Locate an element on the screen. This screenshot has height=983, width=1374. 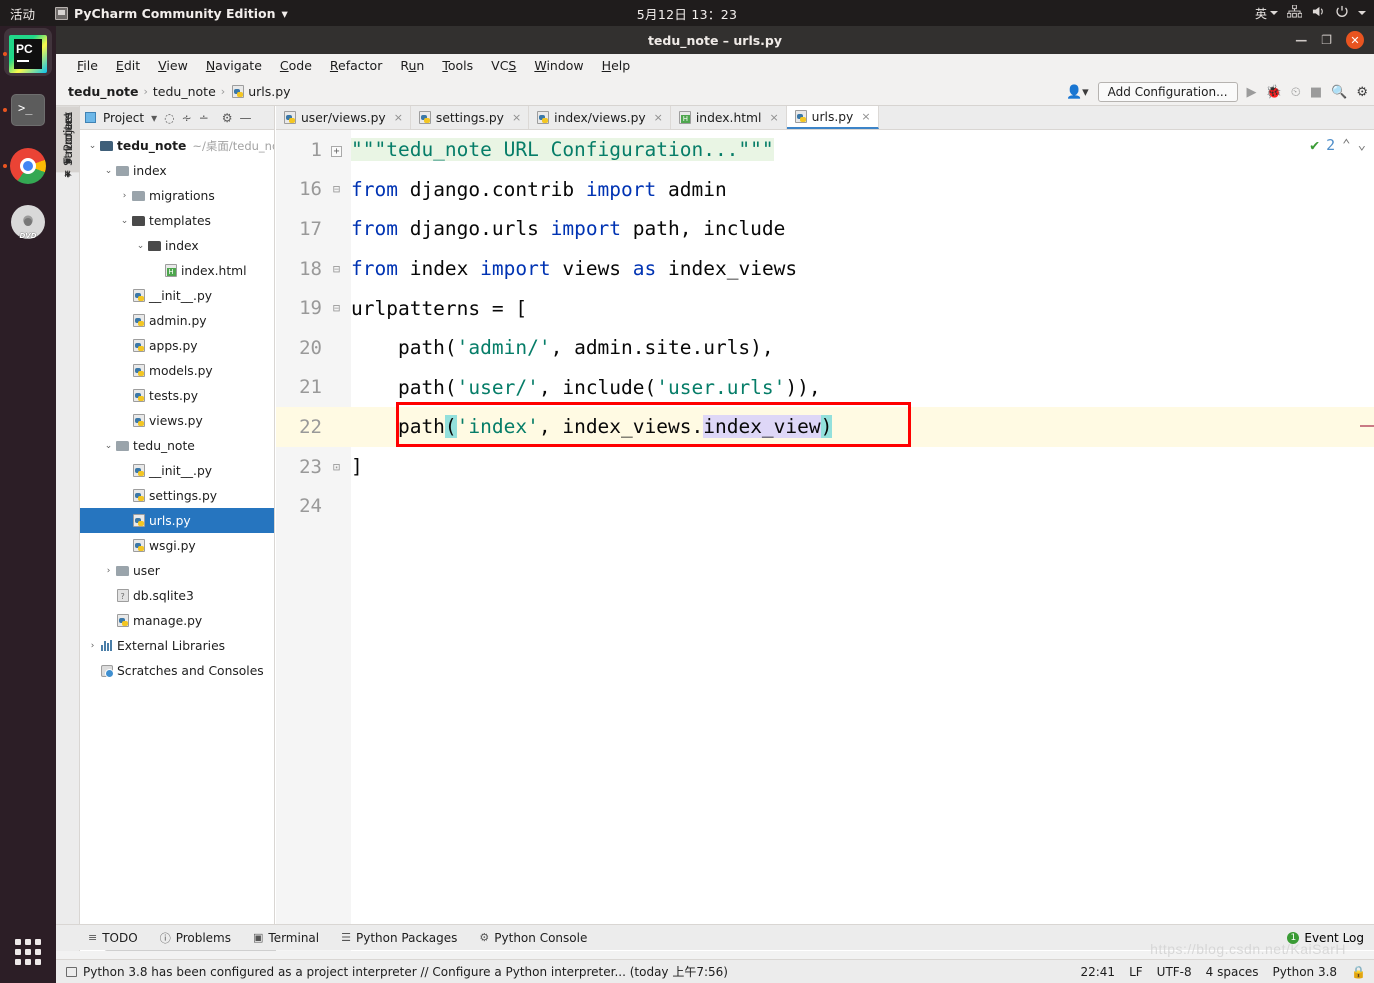
show-applications-button is located at coordinates (28, 952).